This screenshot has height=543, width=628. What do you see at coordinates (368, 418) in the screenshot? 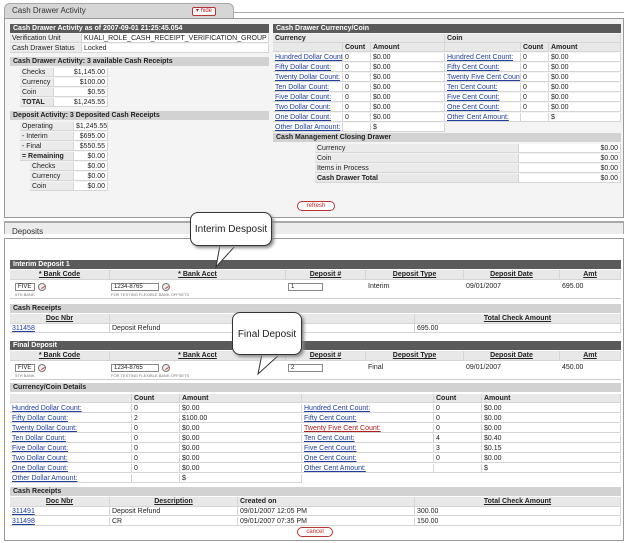
I see `final-coin-count-link: Fifty Cent Count:` at bounding box center [368, 418].